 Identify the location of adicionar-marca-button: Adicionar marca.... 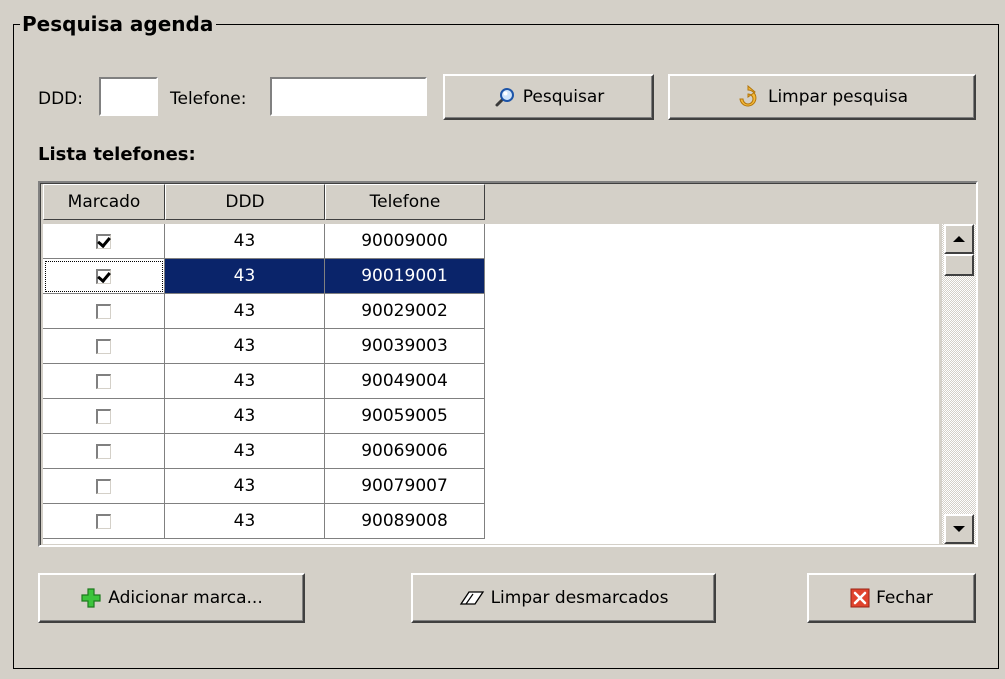
(171, 598).